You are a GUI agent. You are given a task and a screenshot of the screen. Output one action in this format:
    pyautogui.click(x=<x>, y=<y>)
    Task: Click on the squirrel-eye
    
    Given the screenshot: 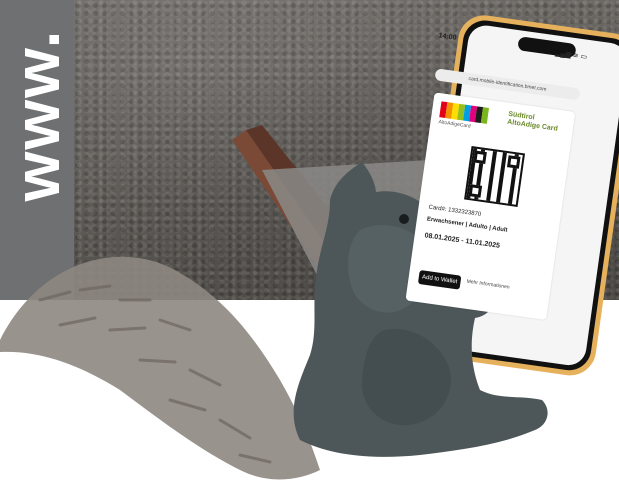 What is the action you would take?
    pyautogui.click(x=404, y=219)
    